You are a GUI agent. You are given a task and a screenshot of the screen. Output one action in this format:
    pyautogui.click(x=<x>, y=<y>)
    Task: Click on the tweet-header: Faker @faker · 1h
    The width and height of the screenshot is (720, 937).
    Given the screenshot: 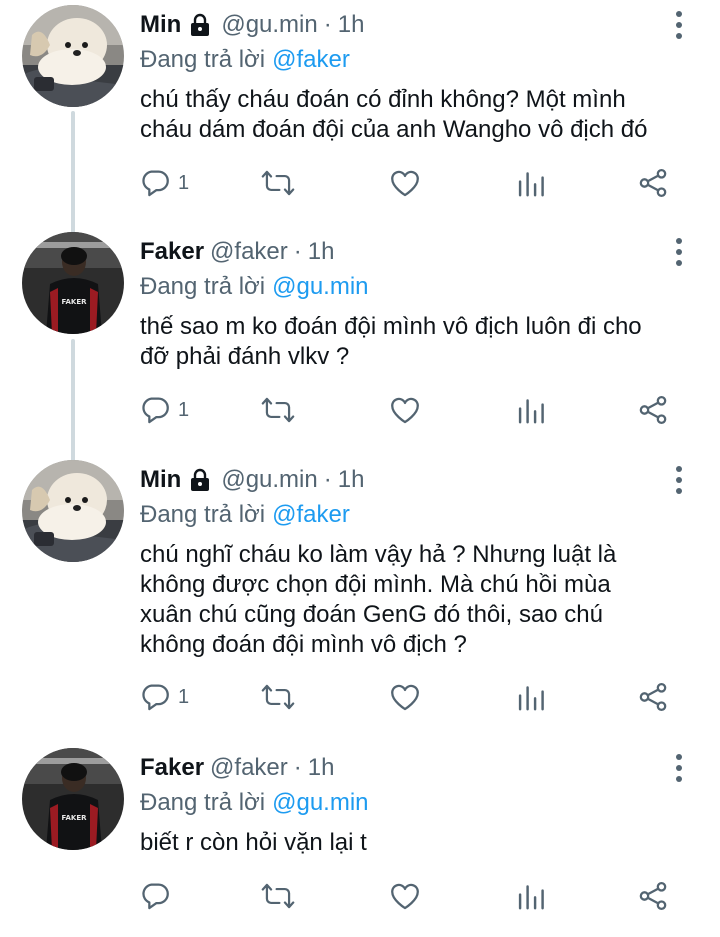 What is the action you would take?
    pyautogui.click(x=237, y=768)
    